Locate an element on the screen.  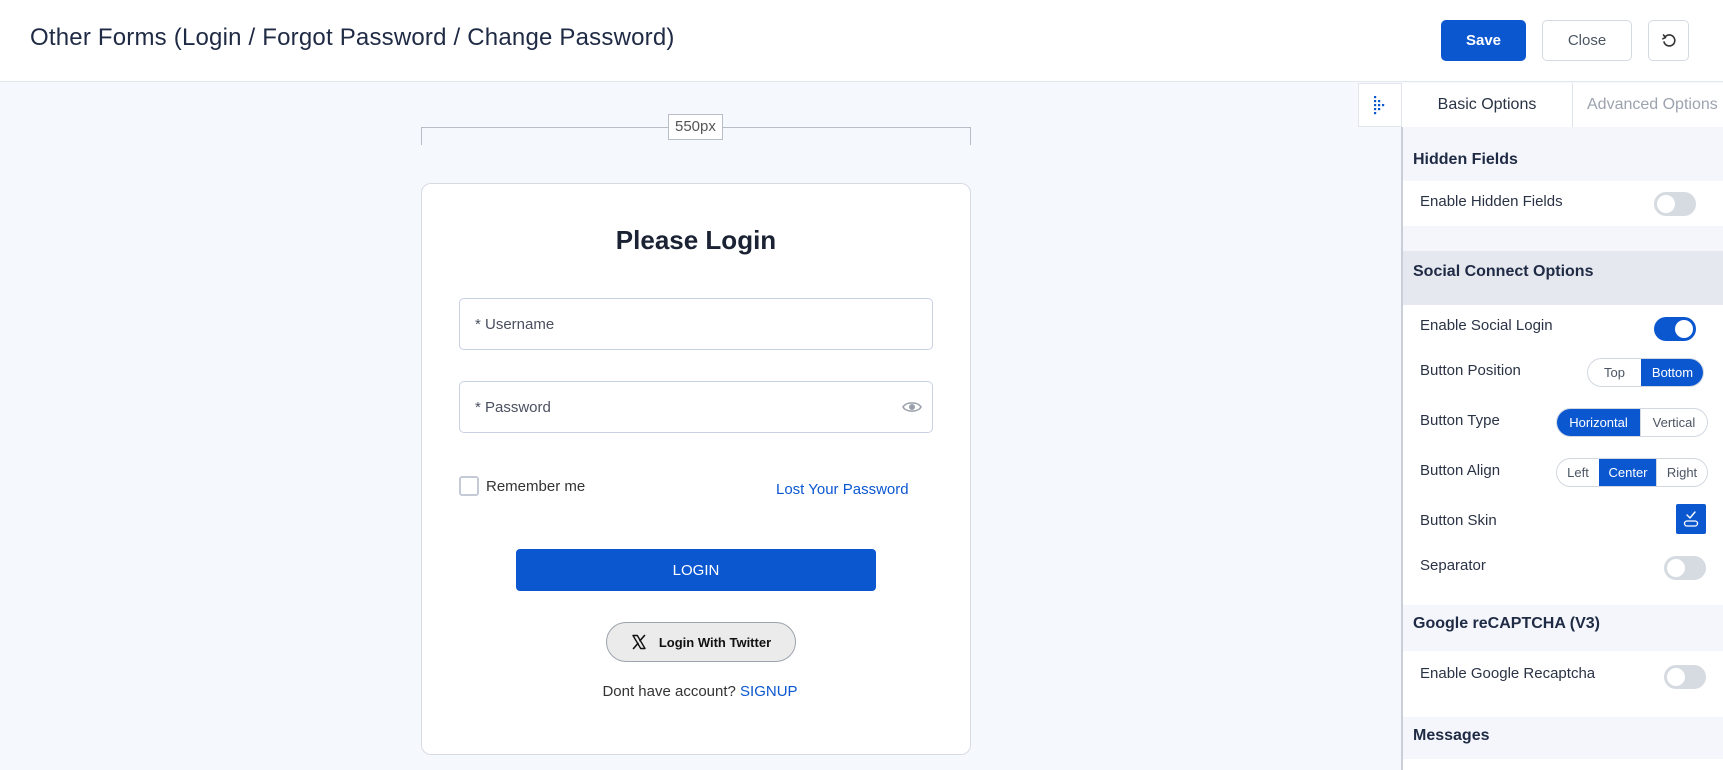
button-type-label: Button Type is located at coordinates (1460, 420).